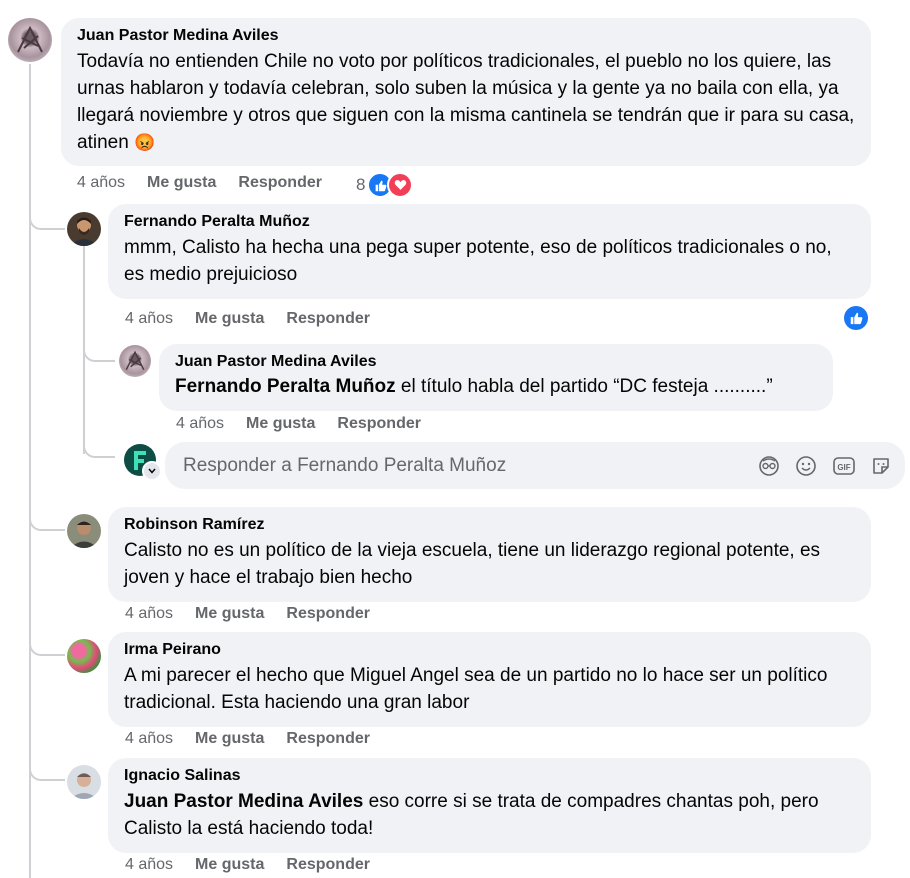 This screenshot has height=878, width=910. I want to click on comment-author: Fernando Peralta Muñoz, so click(489, 222).